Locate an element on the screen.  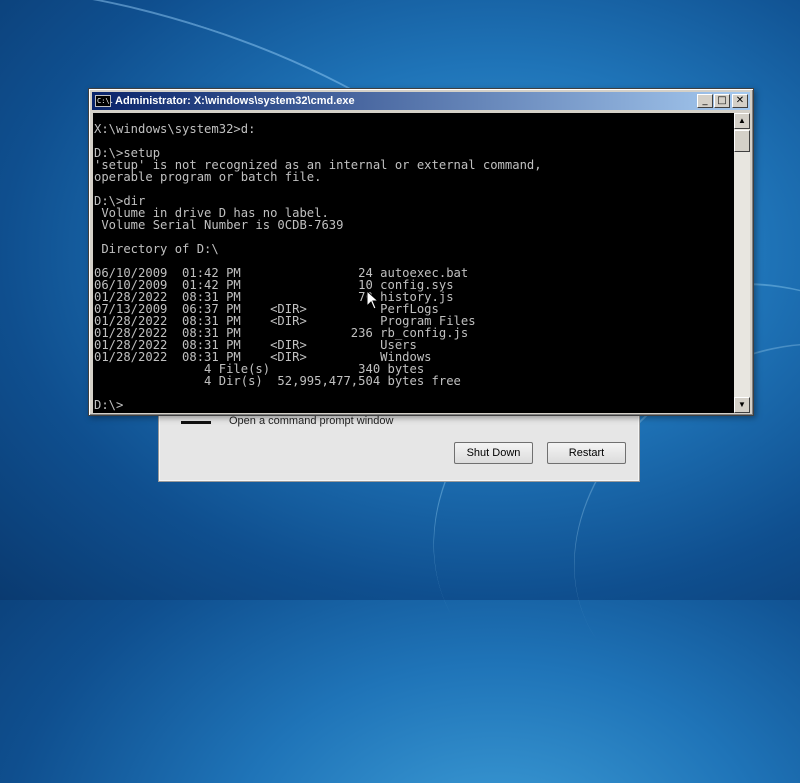
mouse-pointer-icon is located at coordinates (373, 300).